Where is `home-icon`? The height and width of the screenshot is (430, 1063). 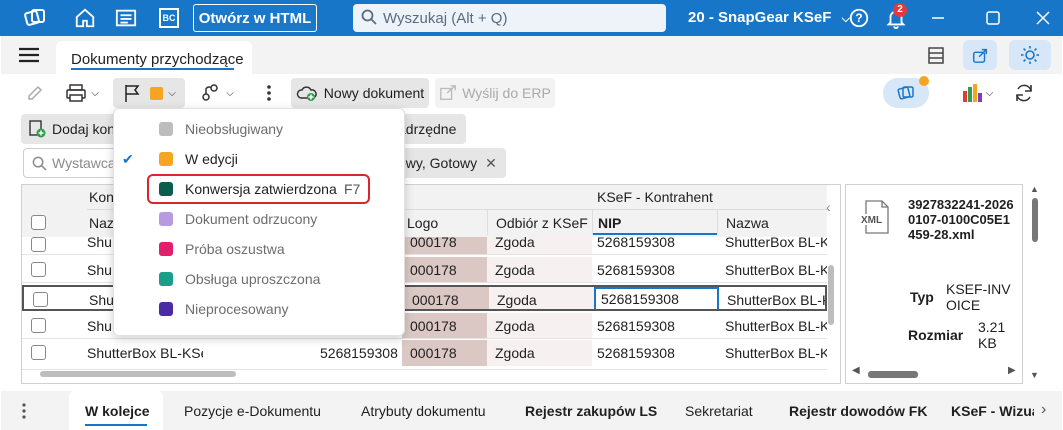
home-icon is located at coordinates (85, 18).